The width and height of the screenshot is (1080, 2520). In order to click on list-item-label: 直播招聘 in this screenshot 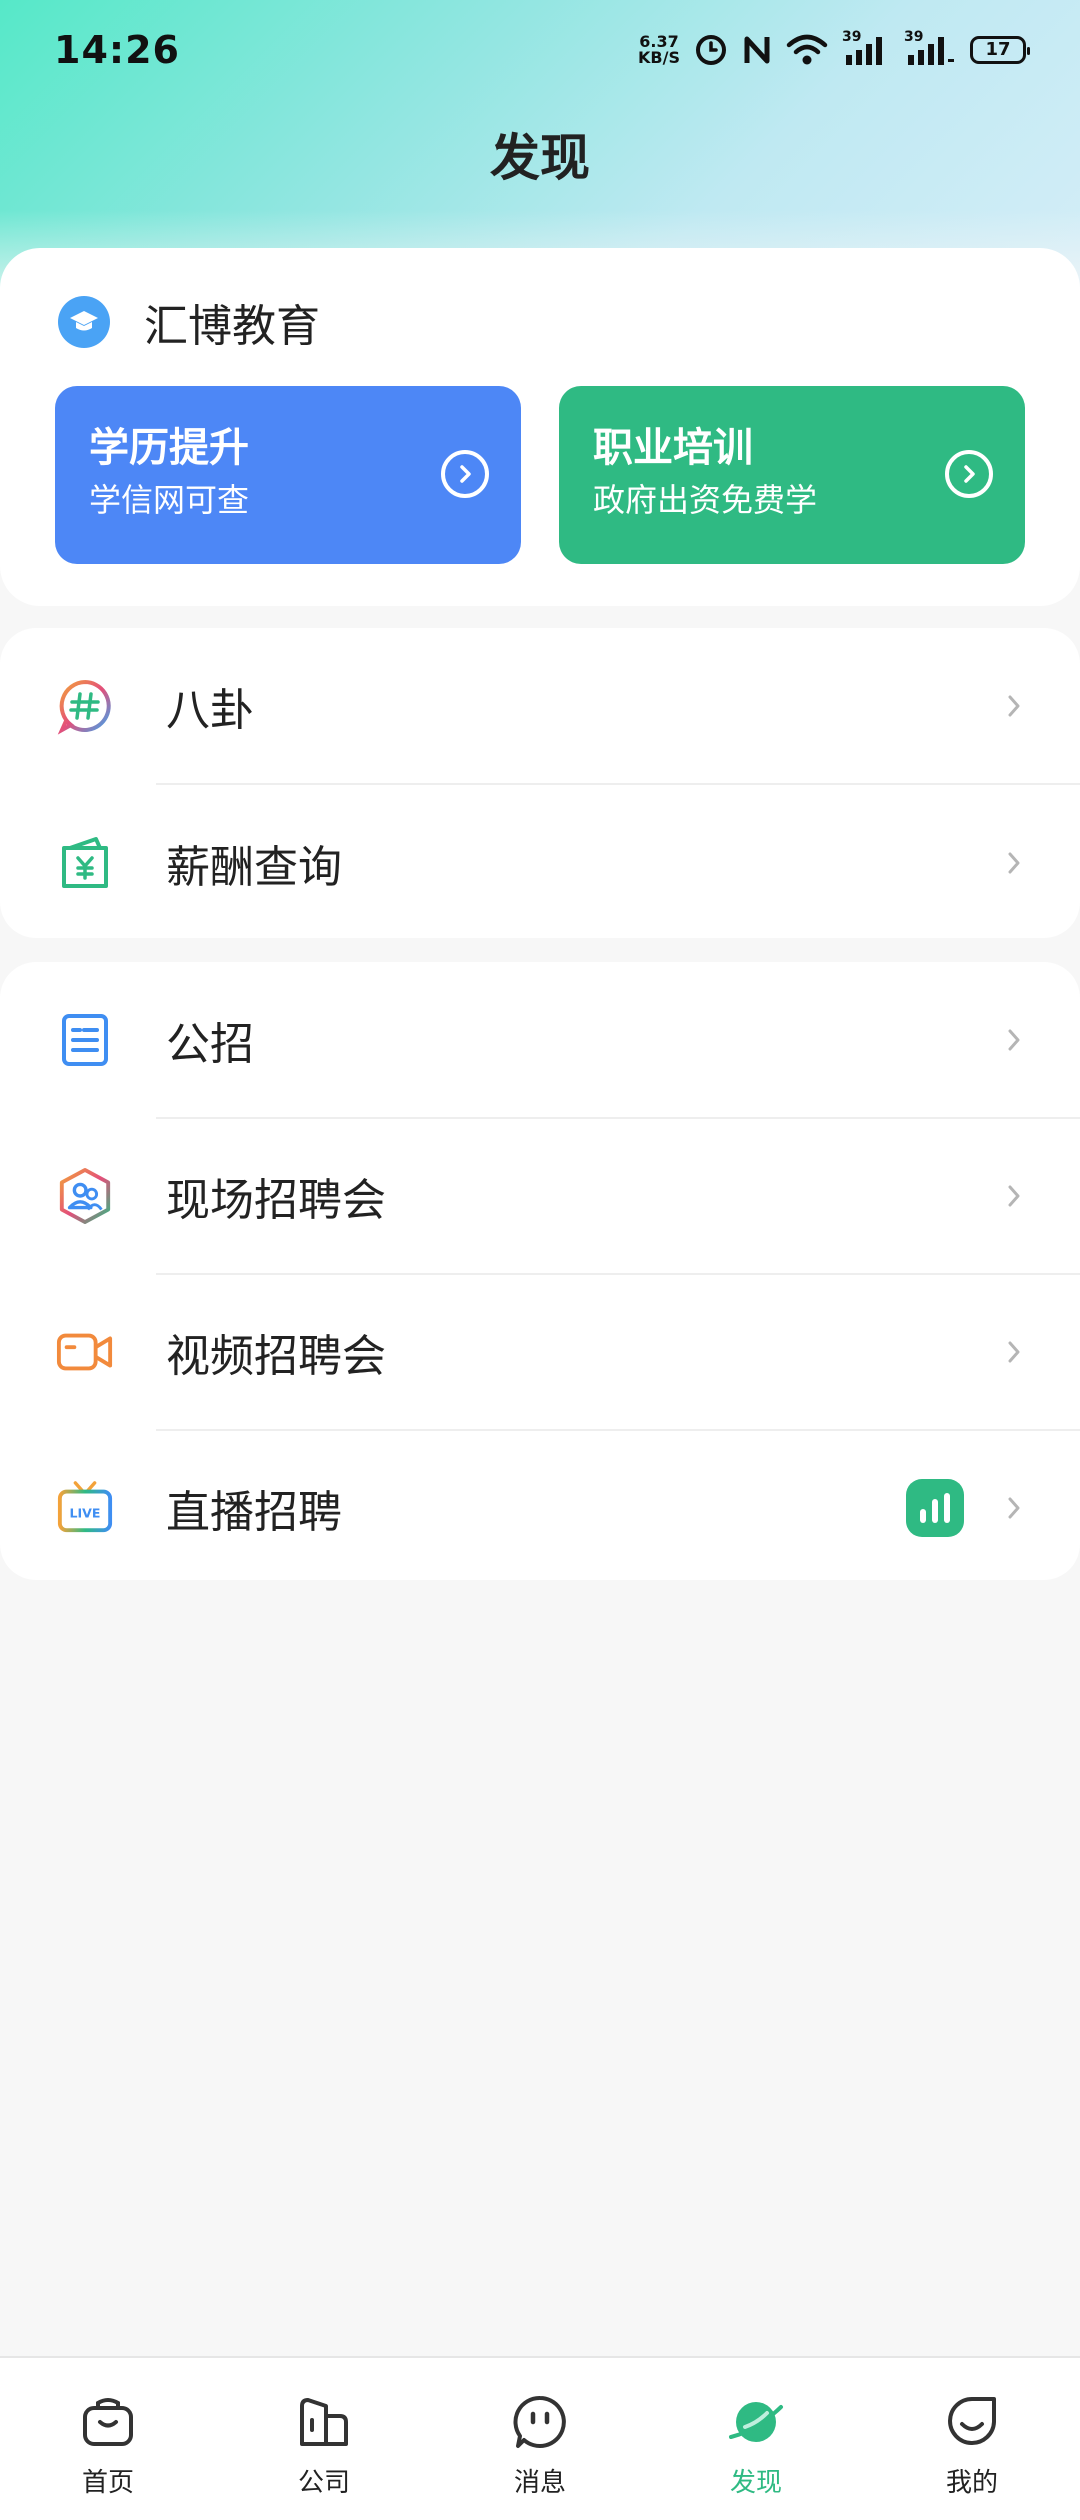, I will do `click(254, 1512)`.